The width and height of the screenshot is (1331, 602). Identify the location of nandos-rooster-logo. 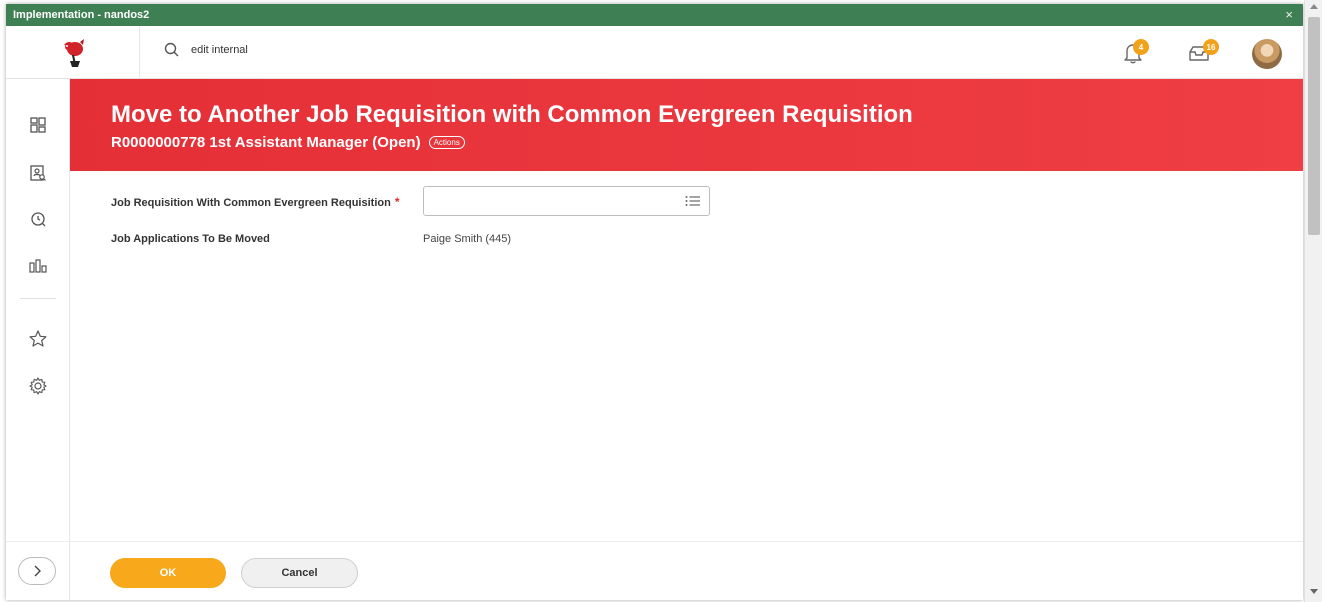
(73, 52).